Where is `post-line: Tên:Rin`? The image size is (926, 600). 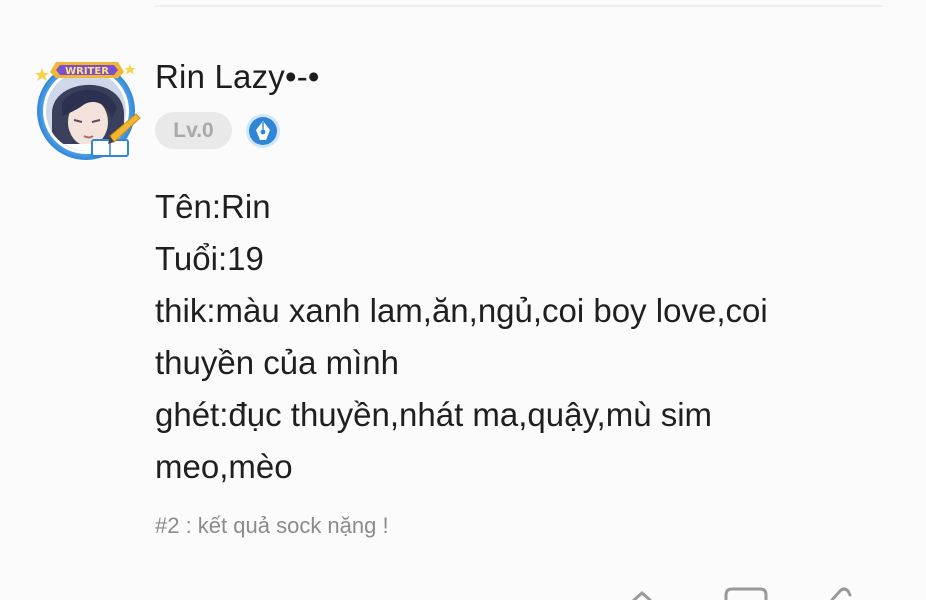
post-line: Tên:Rin is located at coordinates (213, 206).